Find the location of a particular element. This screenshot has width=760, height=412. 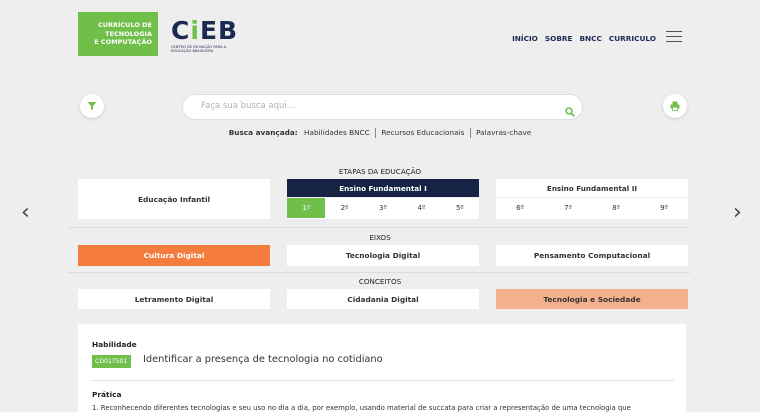

year-1: 1º is located at coordinates (306, 208).